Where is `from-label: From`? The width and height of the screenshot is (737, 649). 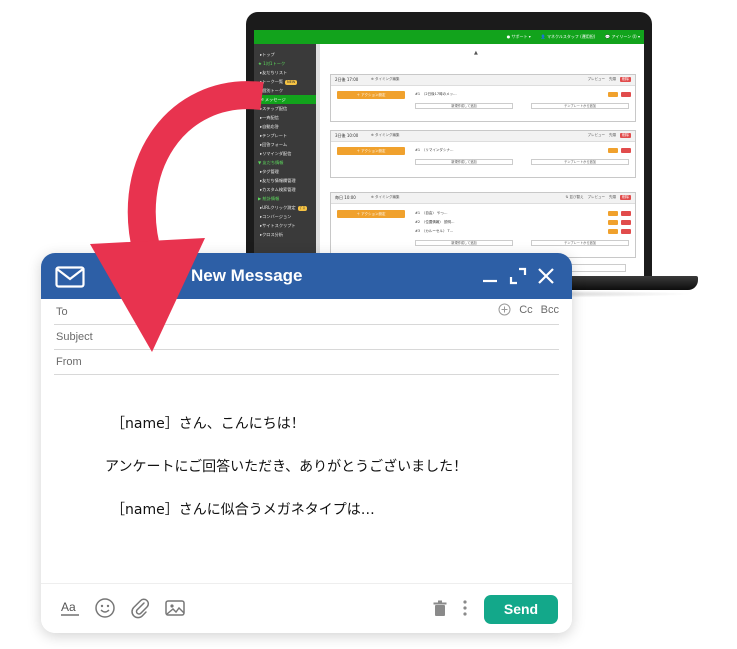 from-label: From is located at coordinates (69, 362).